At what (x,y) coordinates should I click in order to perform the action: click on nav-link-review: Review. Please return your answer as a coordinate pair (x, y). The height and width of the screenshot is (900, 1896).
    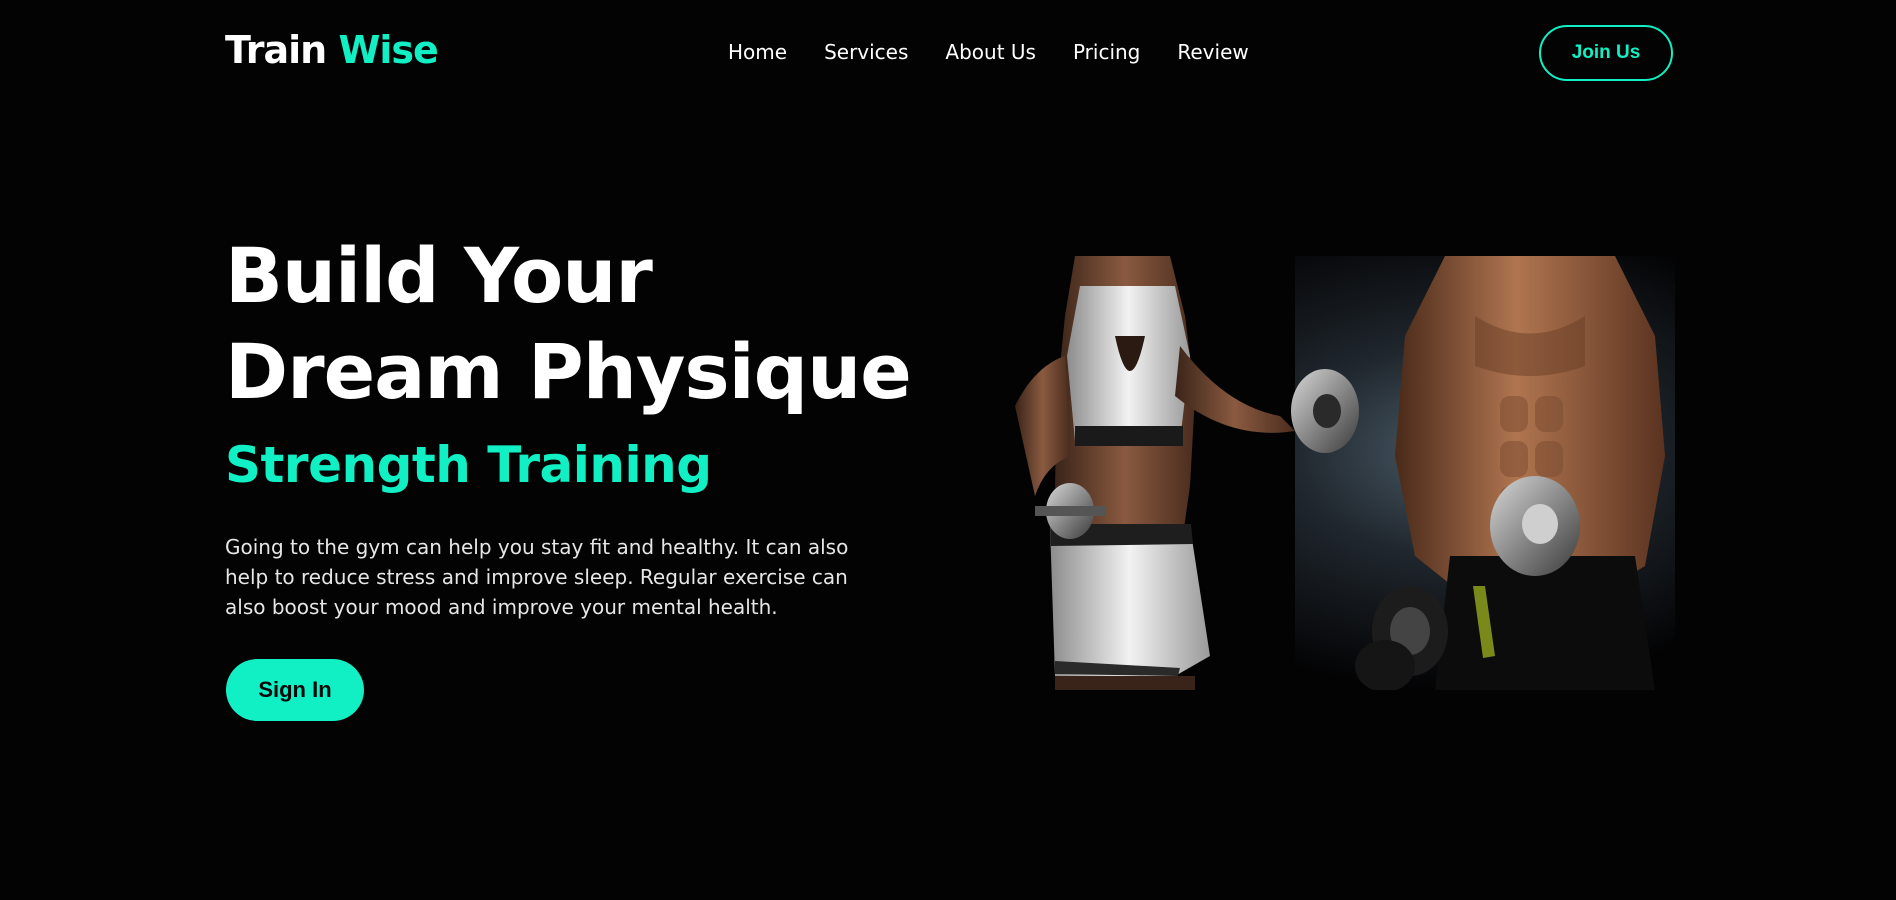
    Looking at the image, I should click on (1212, 52).